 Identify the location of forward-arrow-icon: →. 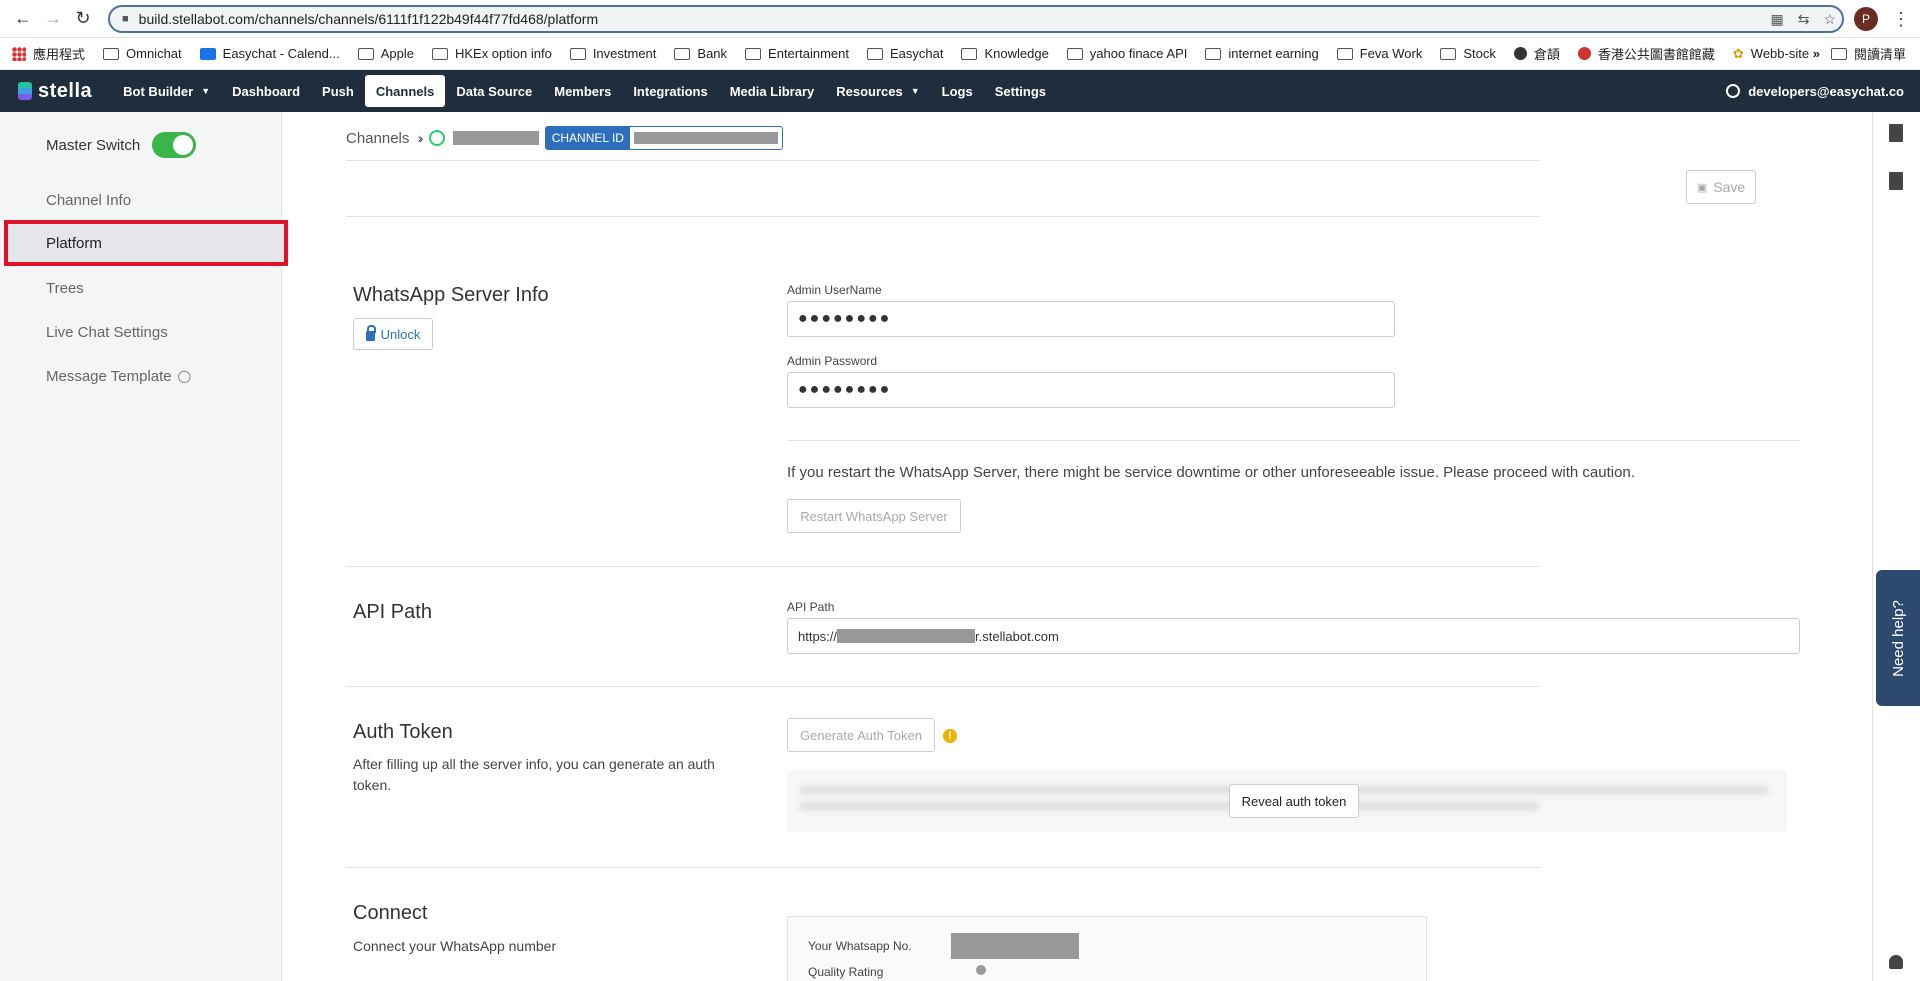
(53, 19).